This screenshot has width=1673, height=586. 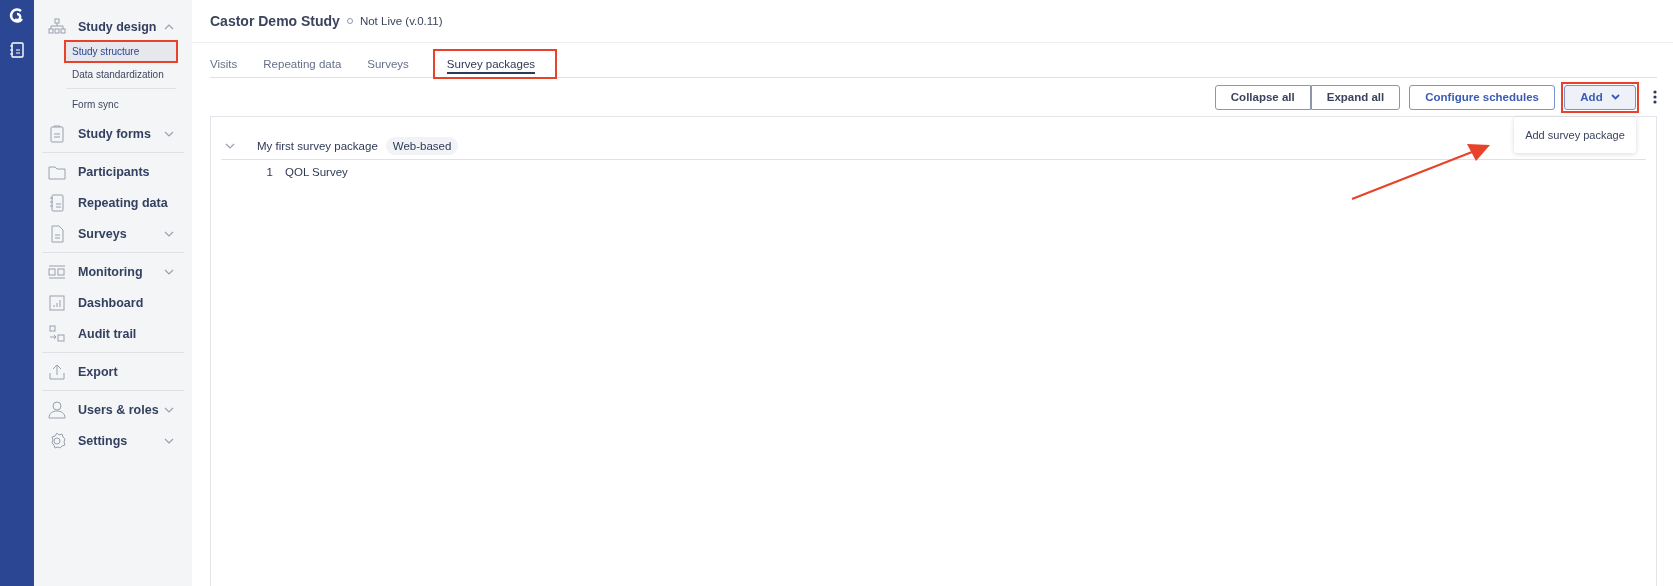 What do you see at coordinates (131, 171) in the screenshot?
I see `sidebar-item: Participants` at bounding box center [131, 171].